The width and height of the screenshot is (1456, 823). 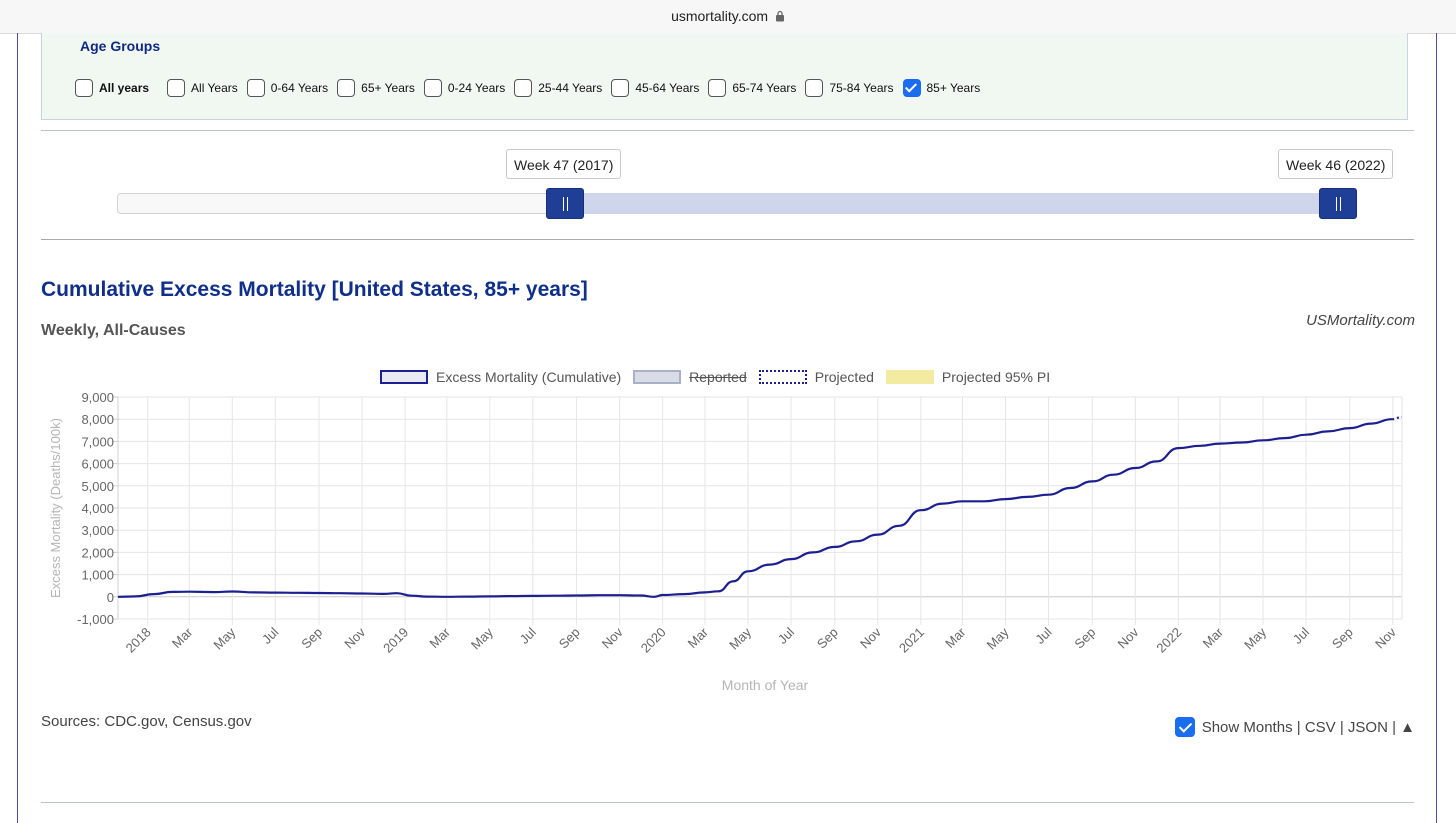 I want to click on x-tick-label: 2021, so click(x=911, y=640).